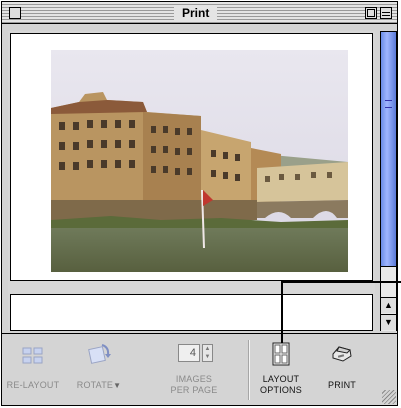 This screenshot has width=401, height=408. I want to click on rotate-icon, so click(99, 356).